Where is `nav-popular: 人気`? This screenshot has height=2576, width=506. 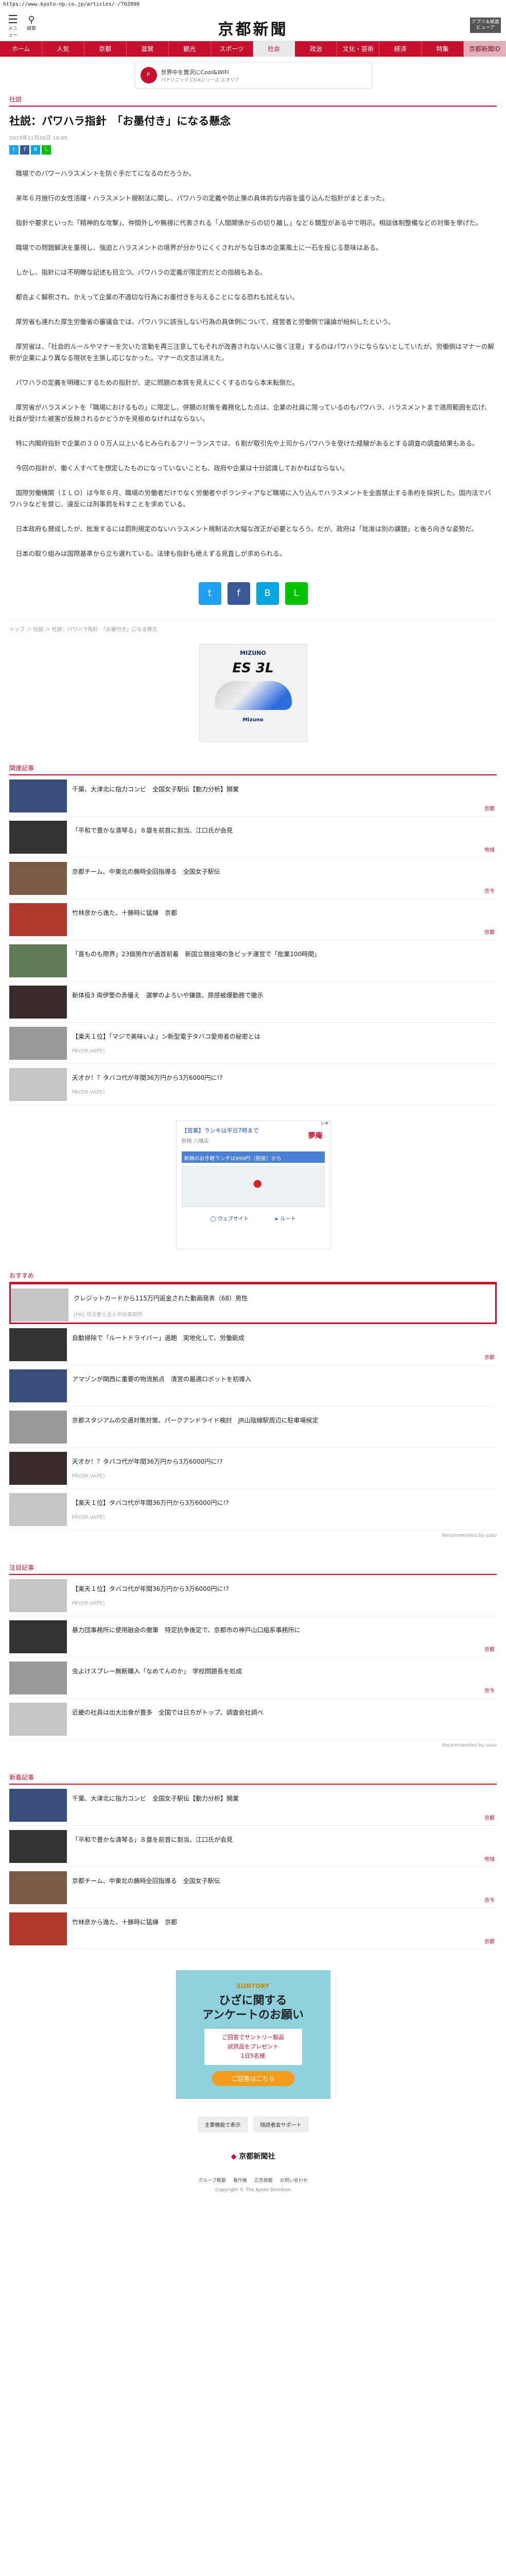 nav-popular: 人気 is located at coordinates (63, 49).